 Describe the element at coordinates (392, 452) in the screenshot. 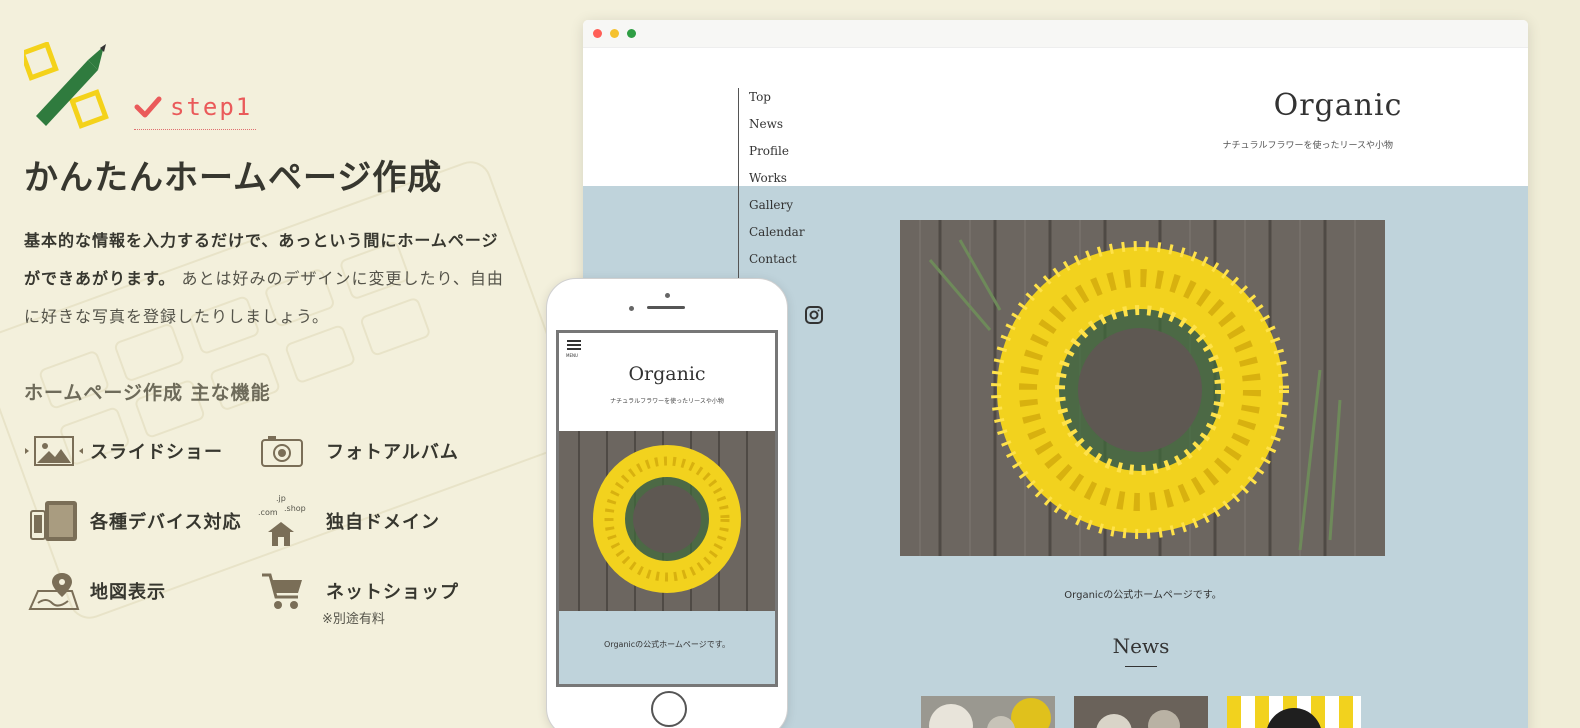

I see `feature-label: フォトアルバム` at that location.